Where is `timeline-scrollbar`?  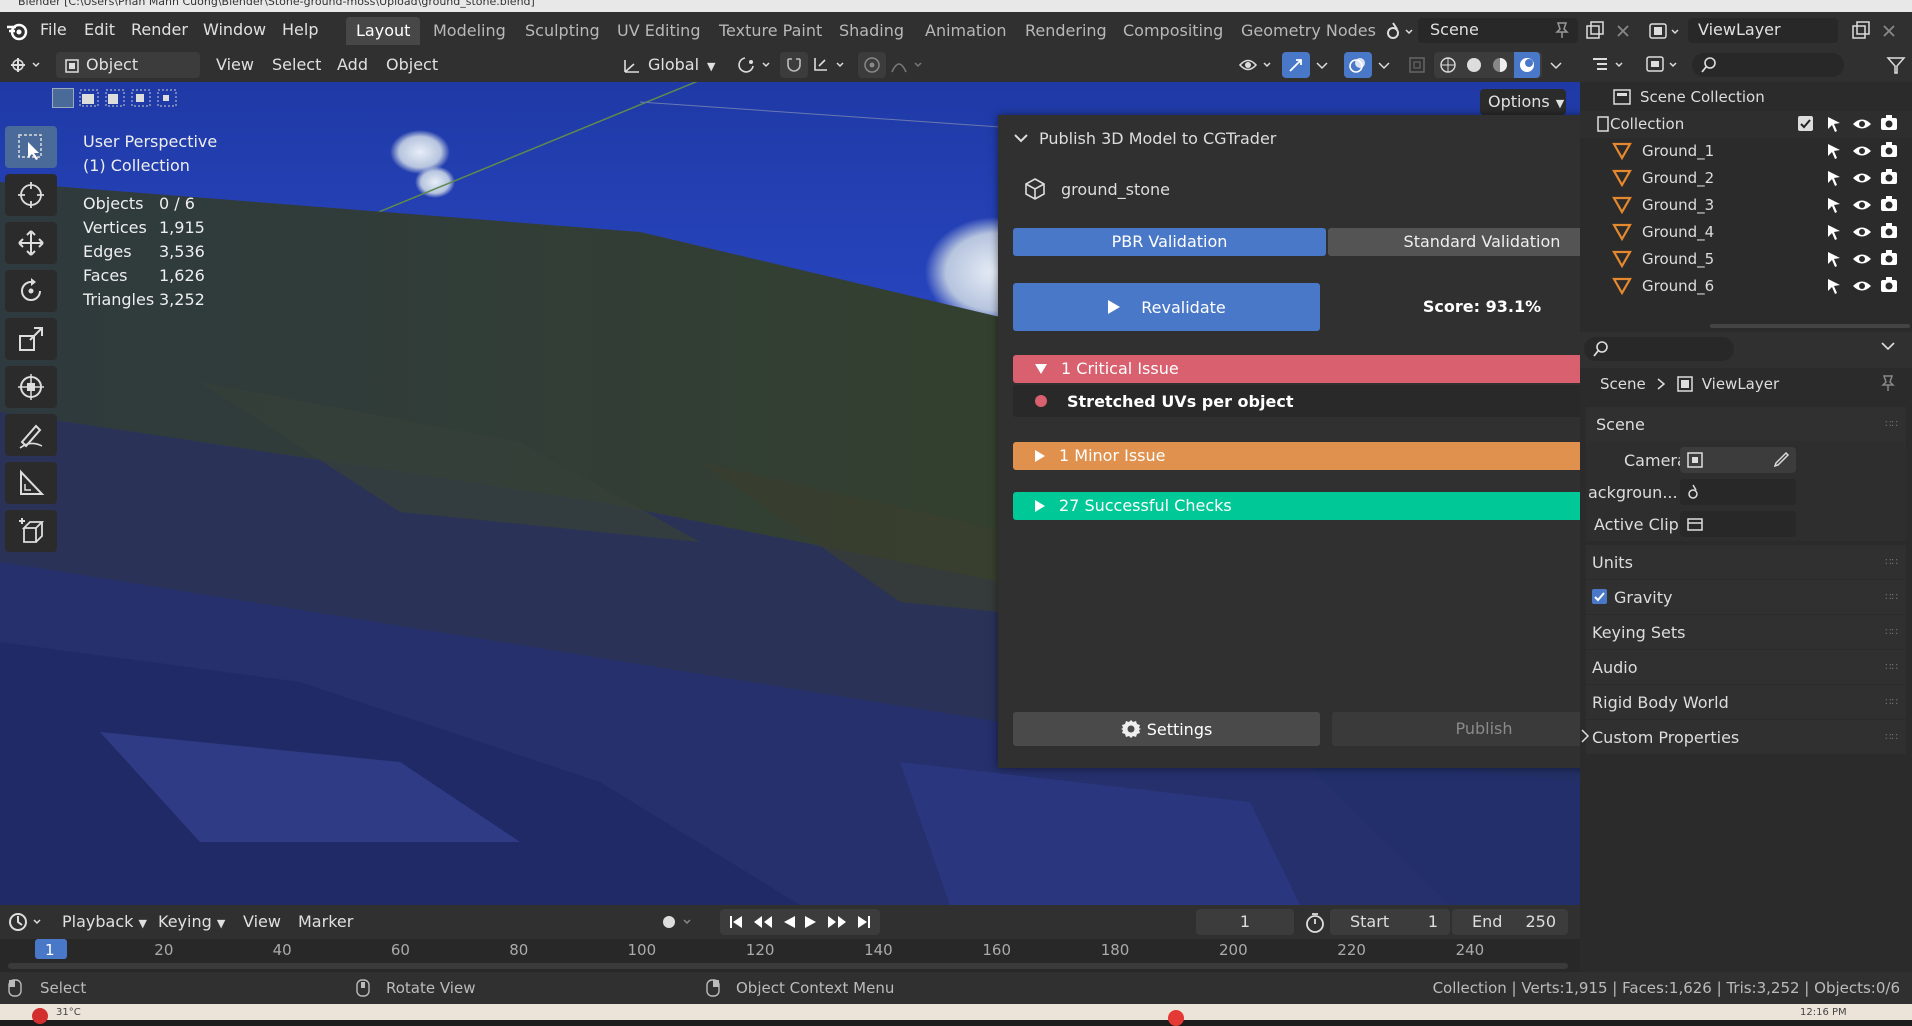
timeline-scrollbar is located at coordinates (788, 966).